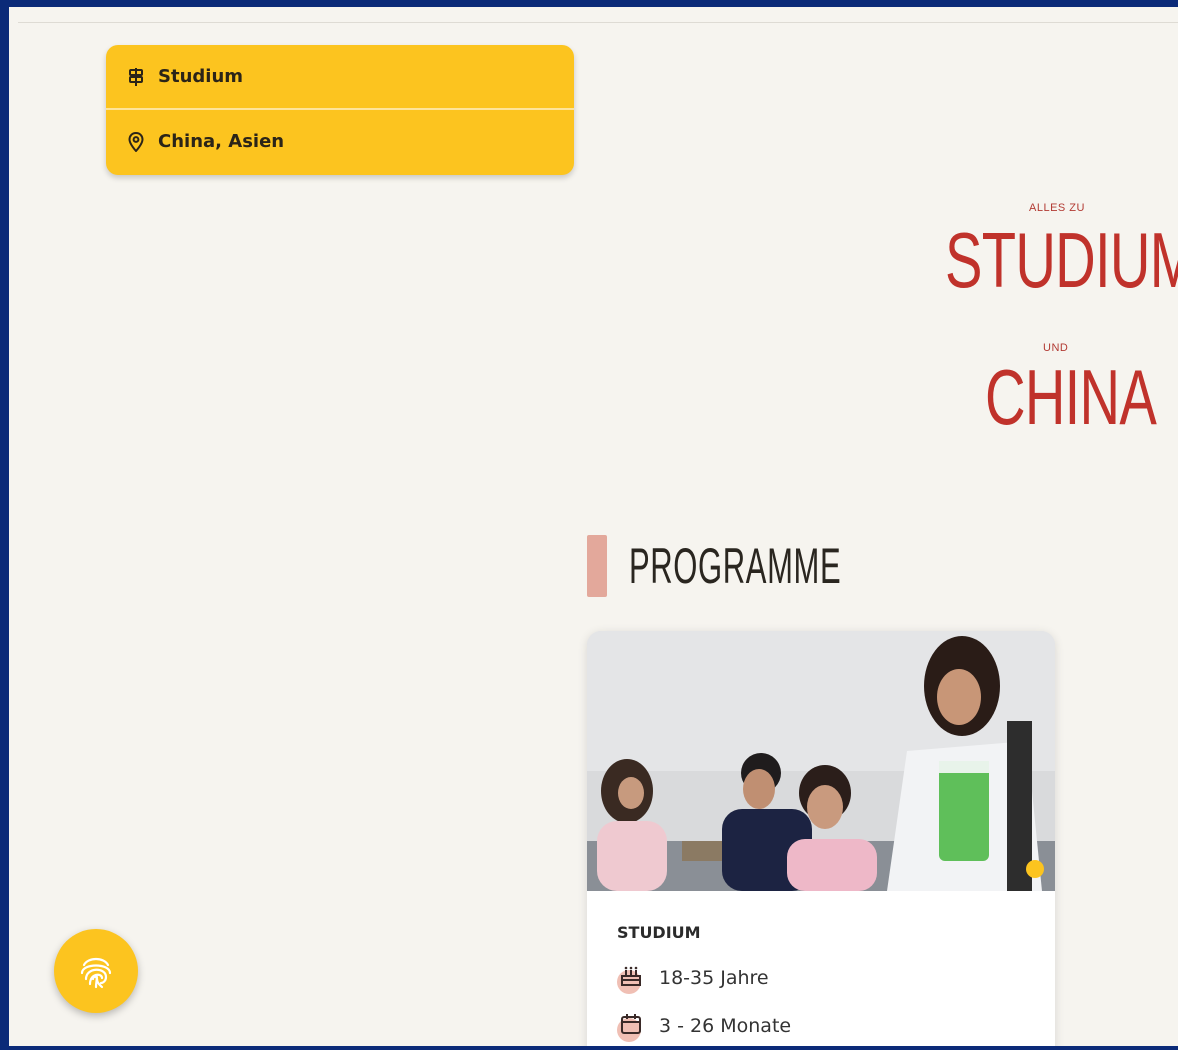  I want to click on students-photo, so click(821, 761).